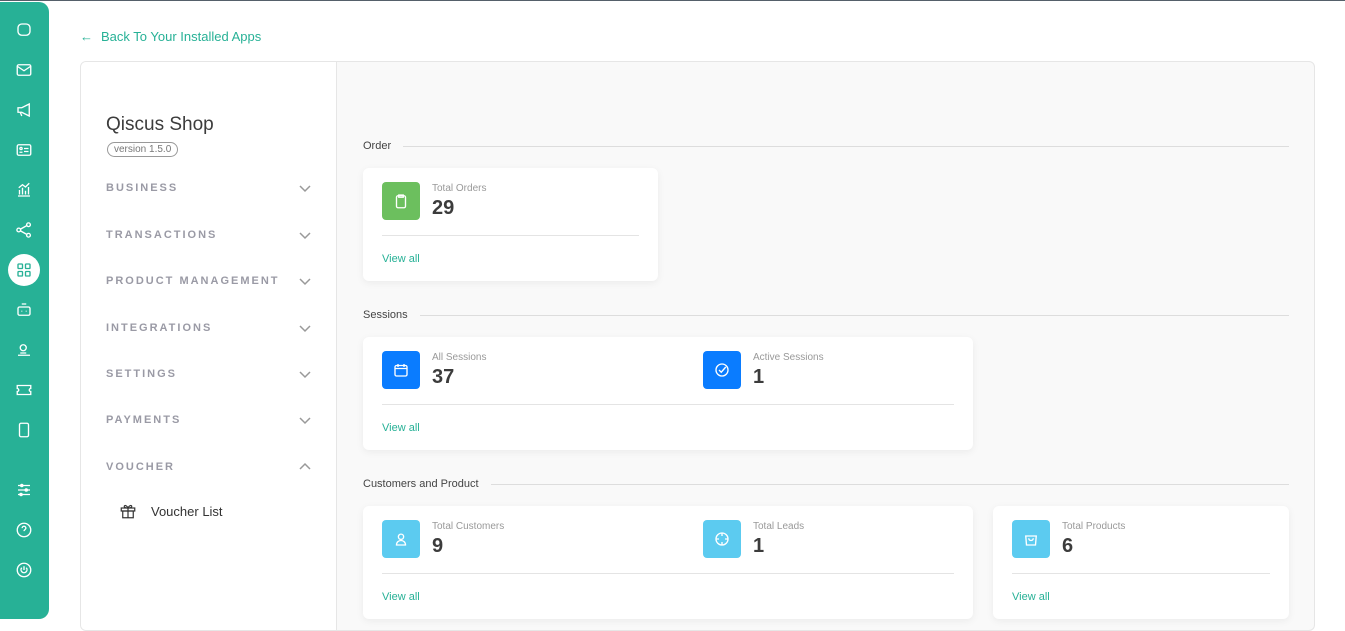 This screenshot has height=631, width=1345. Describe the element at coordinates (510, 224) in the screenshot. I see `card-orders: Total Orders 29 View all` at that location.